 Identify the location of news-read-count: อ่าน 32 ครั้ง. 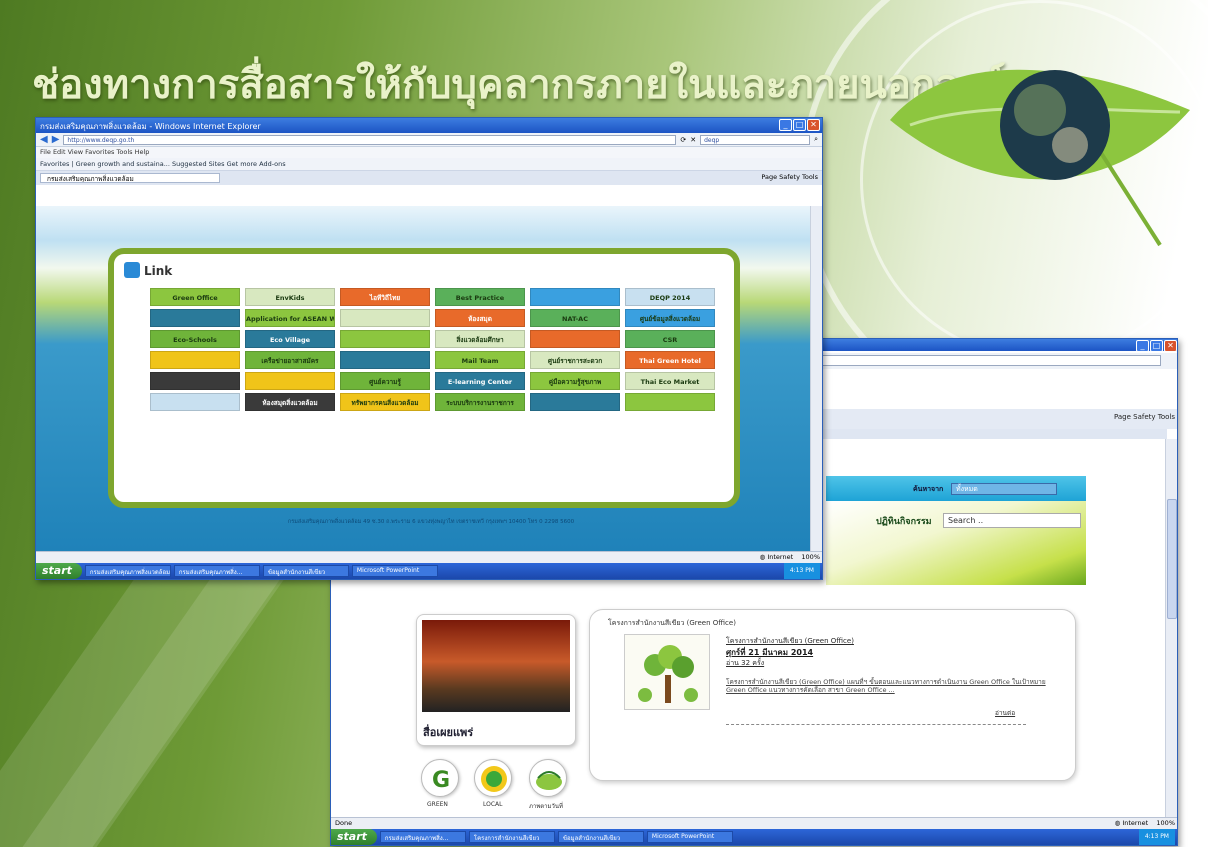
(745, 663).